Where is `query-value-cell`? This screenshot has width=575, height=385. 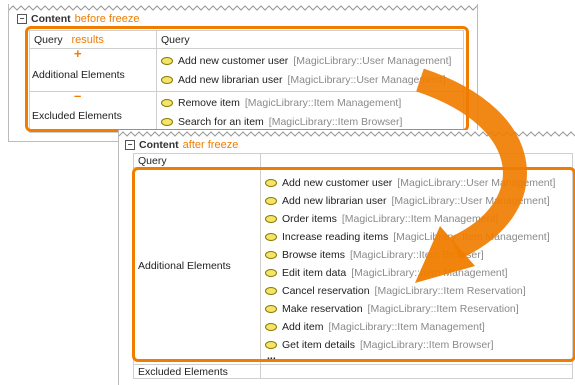 query-value-cell is located at coordinates (416, 160).